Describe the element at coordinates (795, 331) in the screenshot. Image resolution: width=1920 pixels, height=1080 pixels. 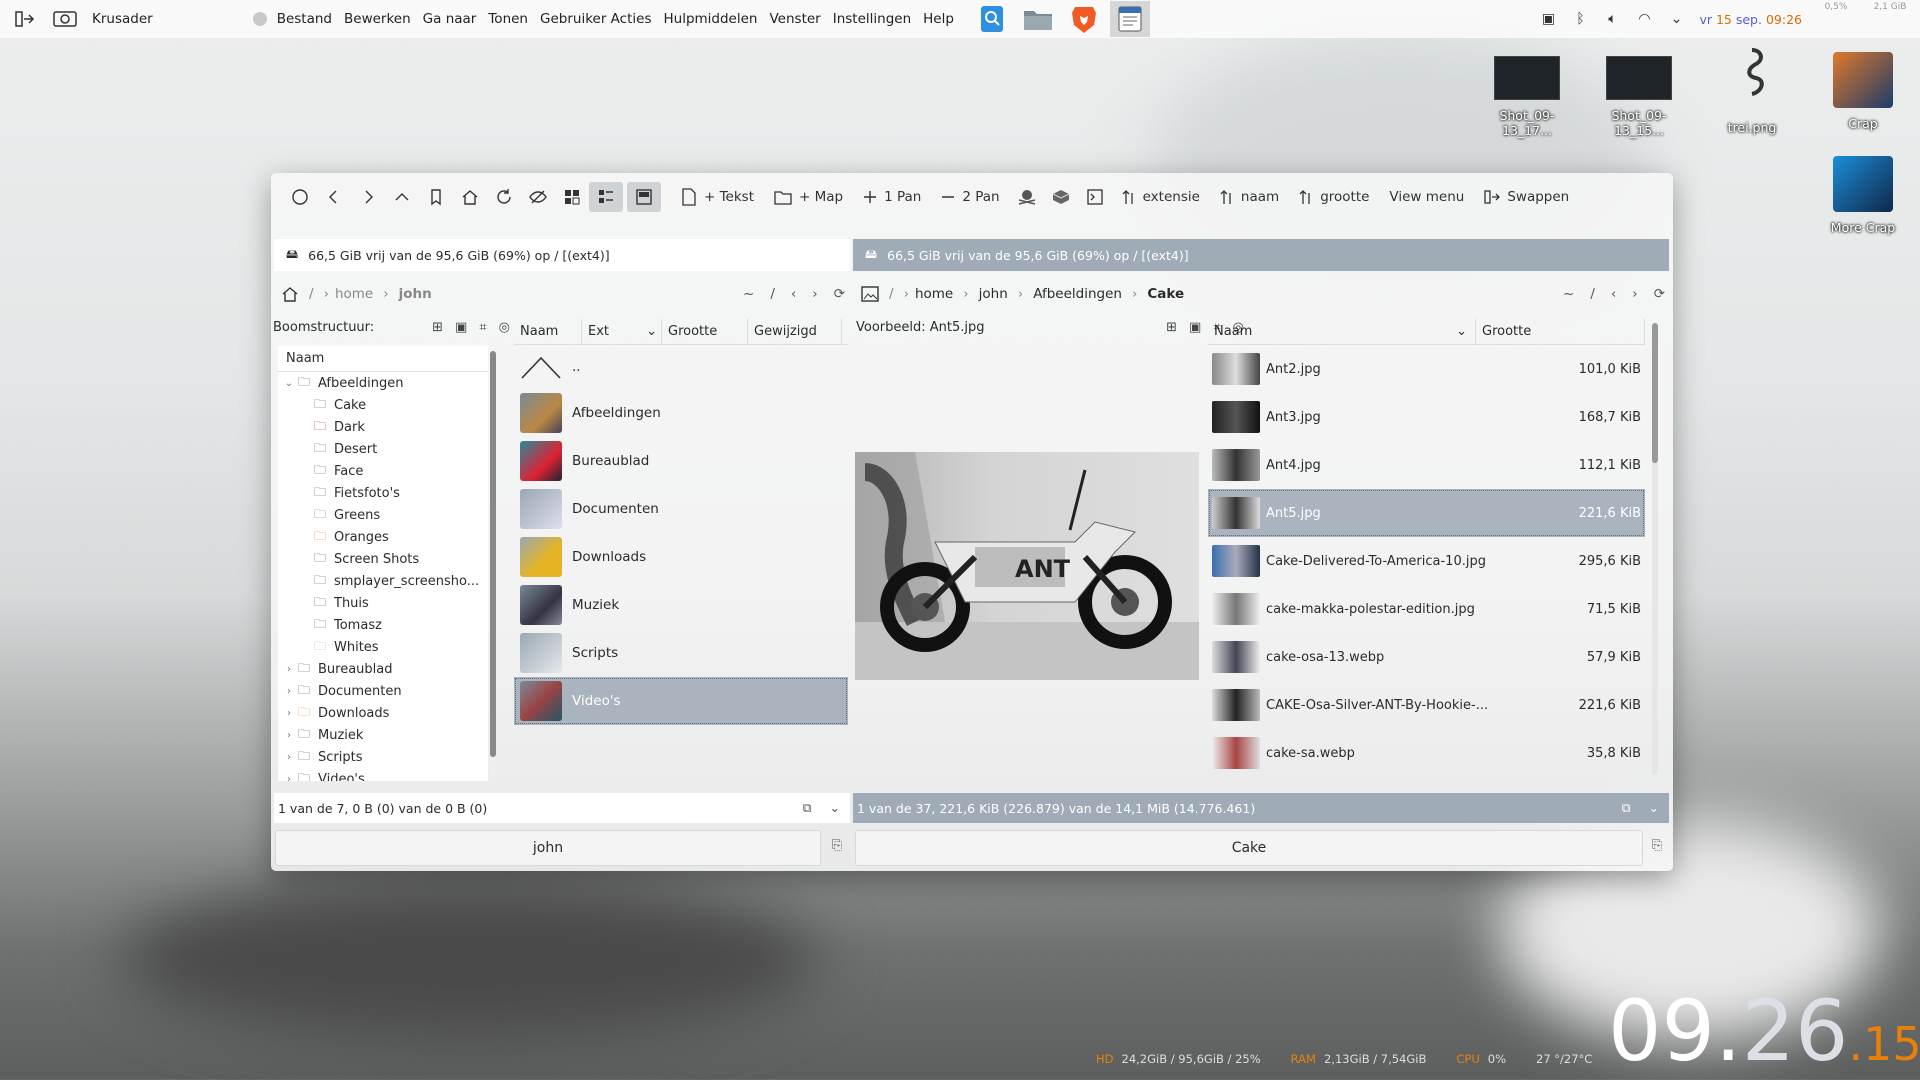
I see `column-gewijzigd: Gewijzigd` at that location.